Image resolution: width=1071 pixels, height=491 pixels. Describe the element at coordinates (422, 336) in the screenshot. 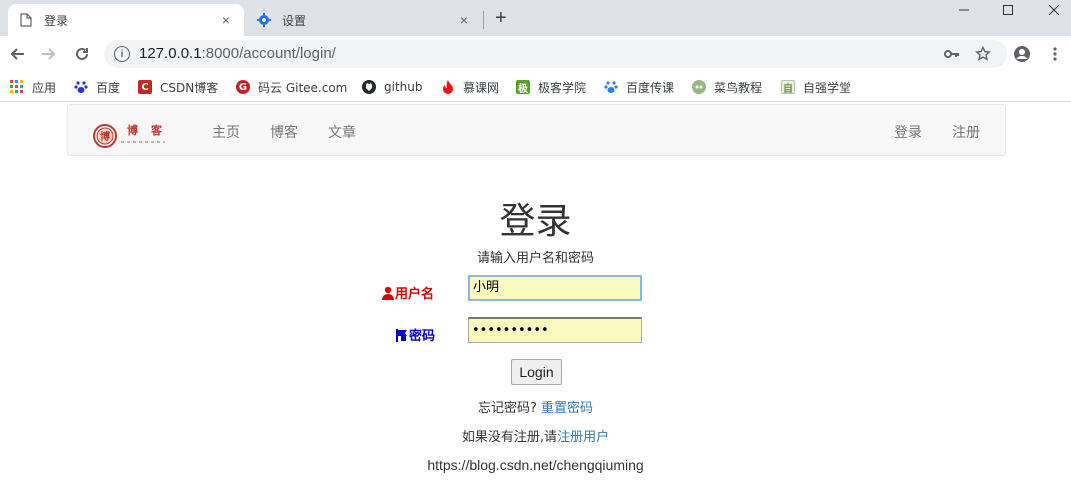

I see `password-label-text: 密码` at that location.